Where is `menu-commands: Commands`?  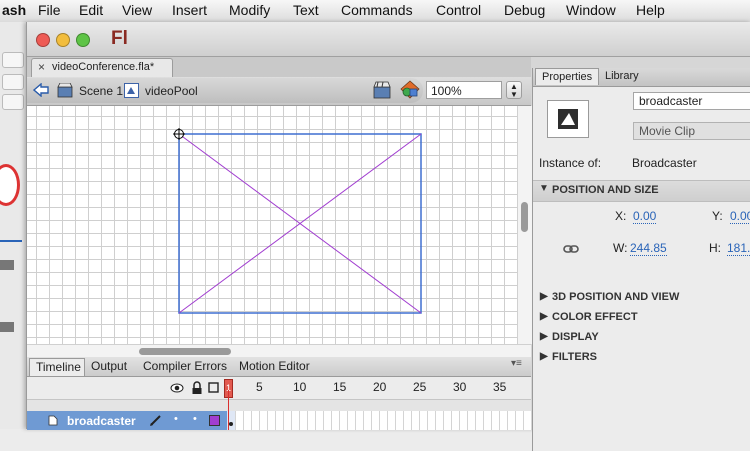
menu-commands: Commands is located at coordinates (377, 10).